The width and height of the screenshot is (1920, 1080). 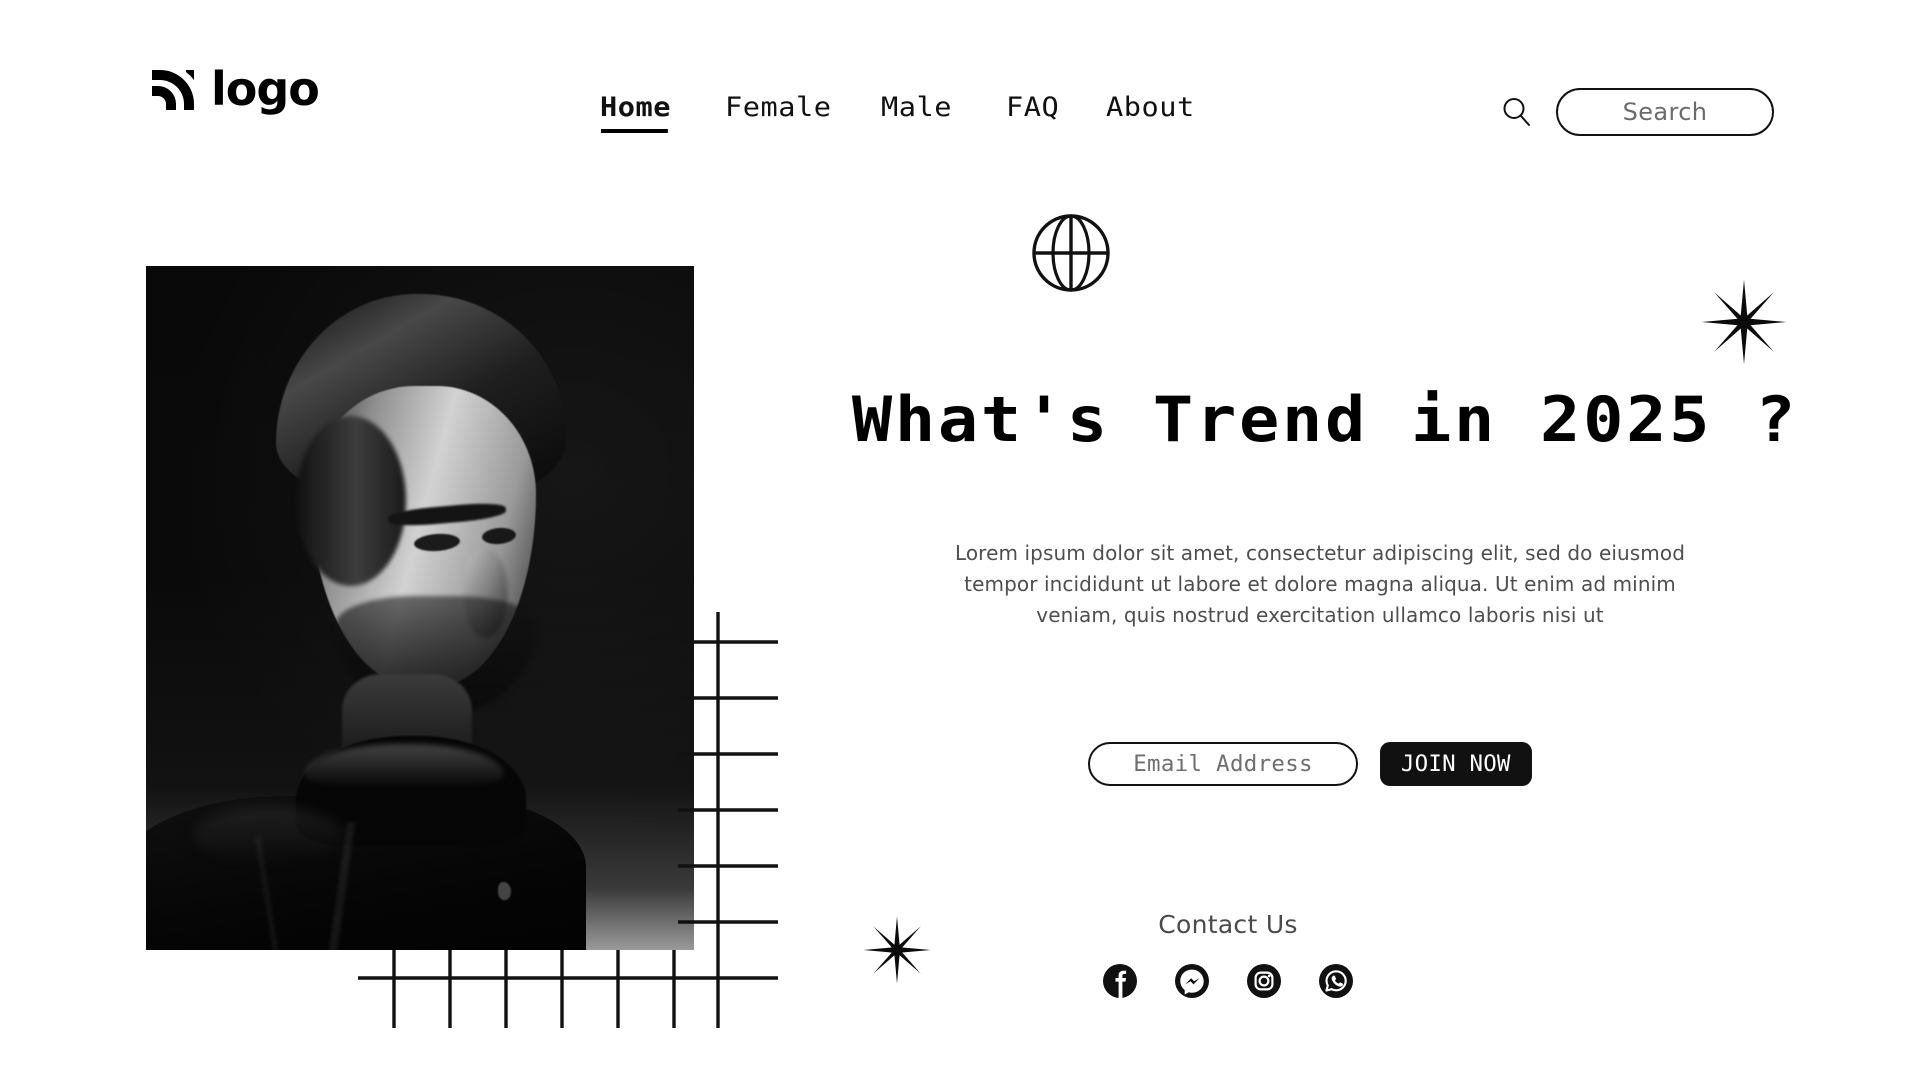 I want to click on signal-wave-icon, so click(x=173, y=90).